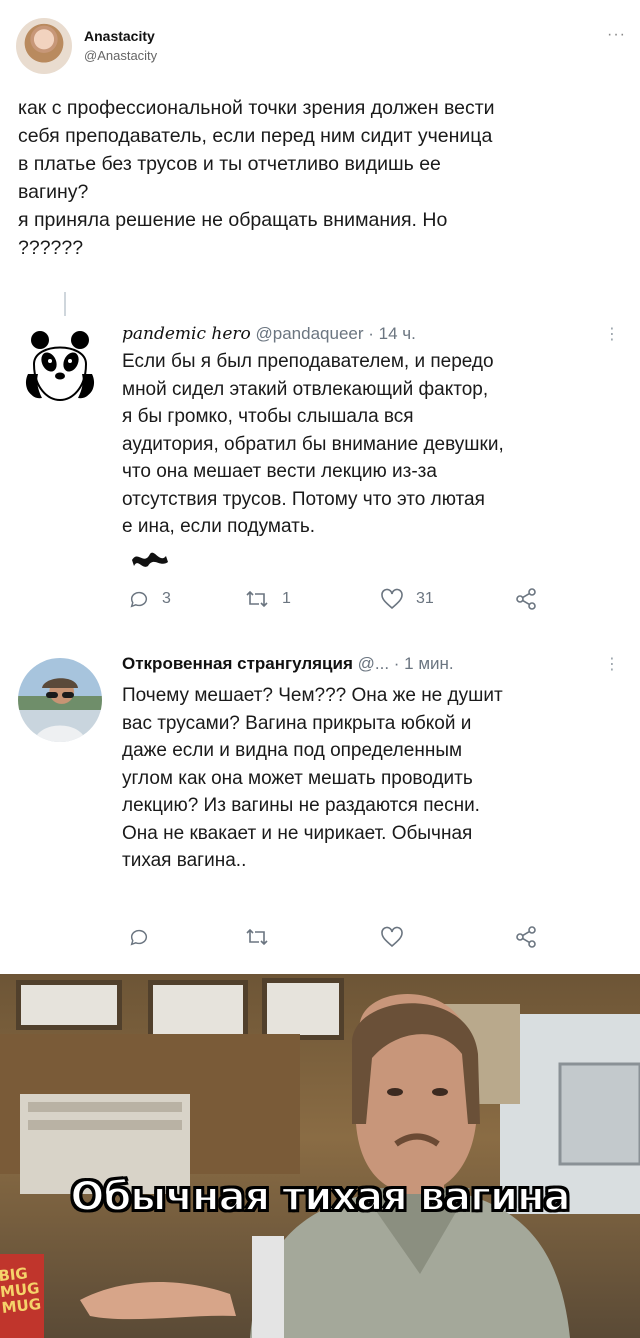 The width and height of the screenshot is (640, 1338). I want to click on retweet-button: 1, so click(267, 599).